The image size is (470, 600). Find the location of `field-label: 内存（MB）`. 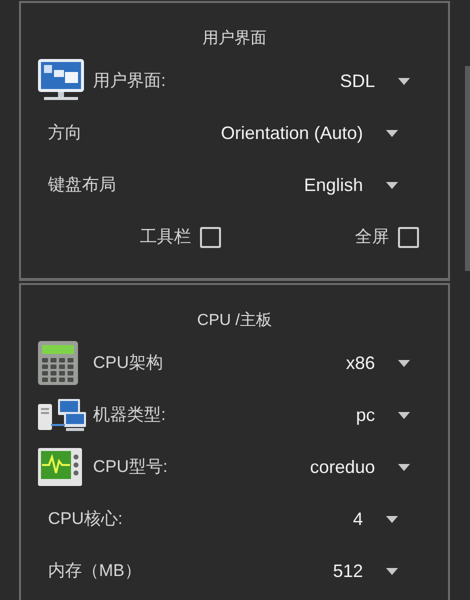

field-label: 内存（MB） is located at coordinates (95, 571).